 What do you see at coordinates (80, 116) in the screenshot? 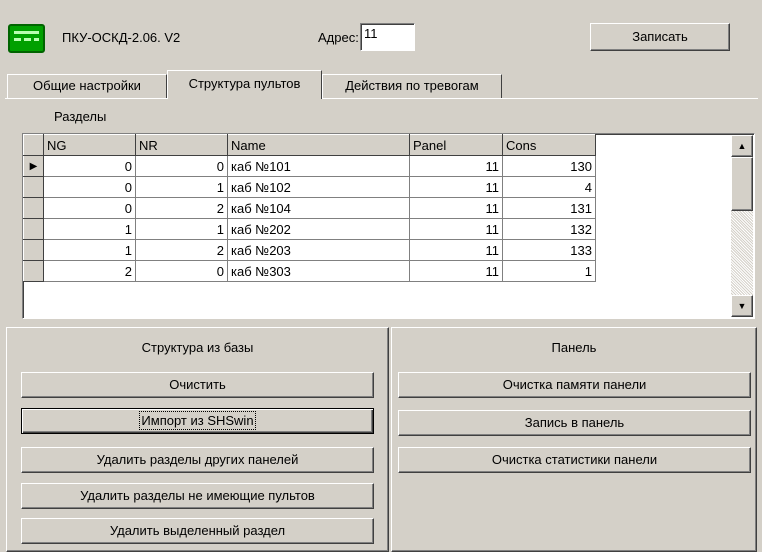
I see `sections-label: Разделы` at bounding box center [80, 116].